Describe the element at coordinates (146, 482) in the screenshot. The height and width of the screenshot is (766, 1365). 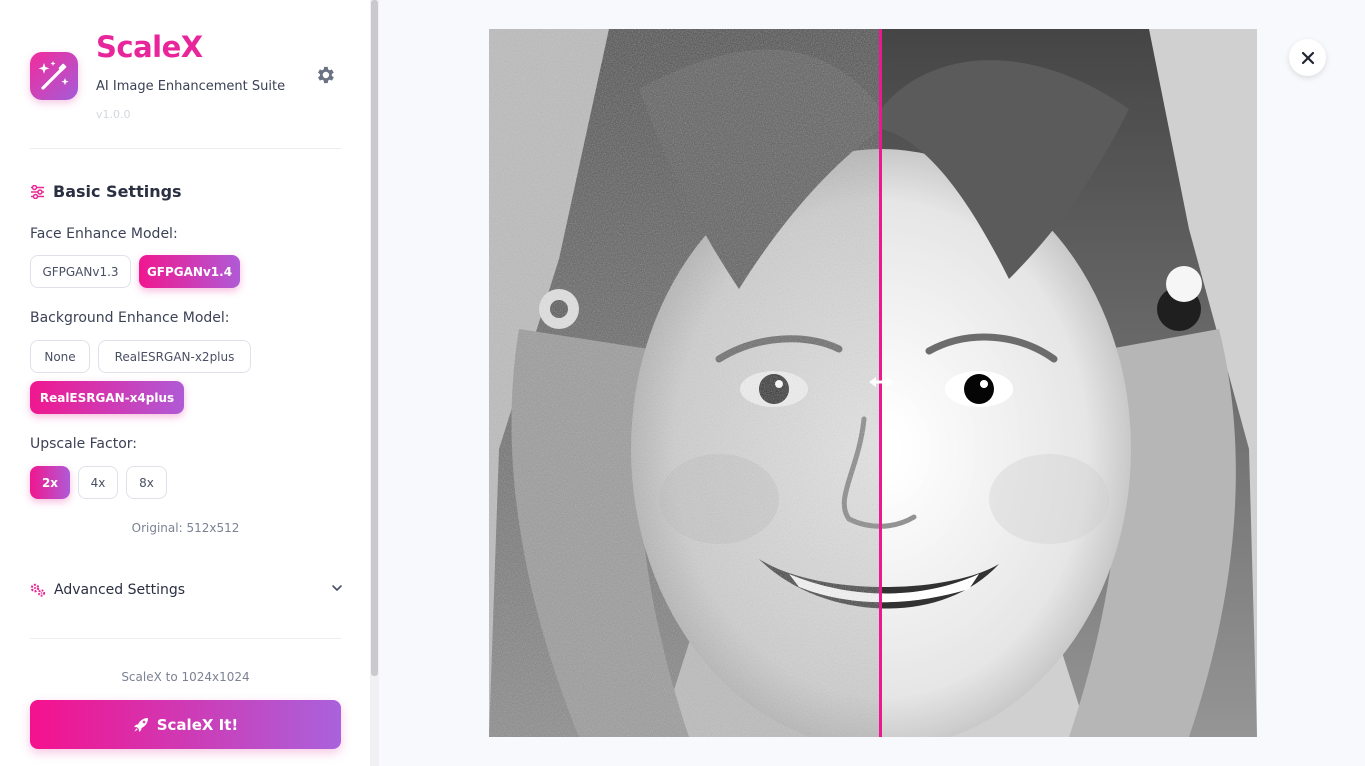
I see `upscale-option-8x: 8x` at that location.